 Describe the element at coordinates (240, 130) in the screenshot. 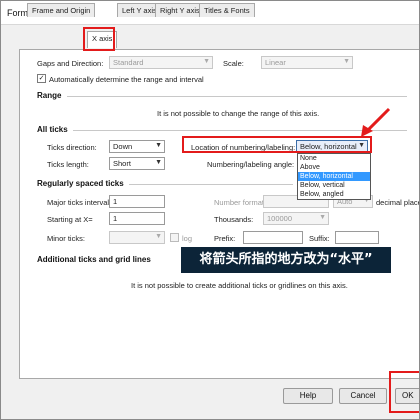

I see `all-ticks-divider` at that location.